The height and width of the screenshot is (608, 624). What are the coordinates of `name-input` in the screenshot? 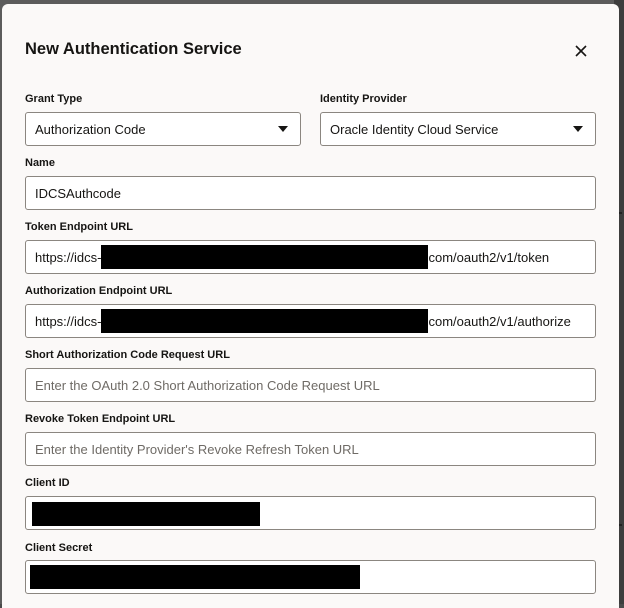 It's located at (310, 193).